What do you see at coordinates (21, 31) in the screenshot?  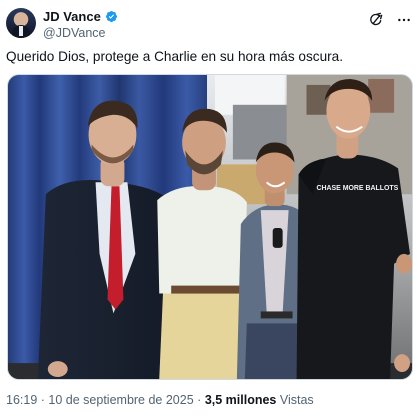 I see `avatar-shirt` at bounding box center [21, 31].